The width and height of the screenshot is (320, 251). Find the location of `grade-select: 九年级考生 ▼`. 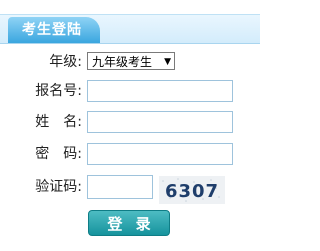

grade-select: 九年级考生 ▼ is located at coordinates (131, 61).